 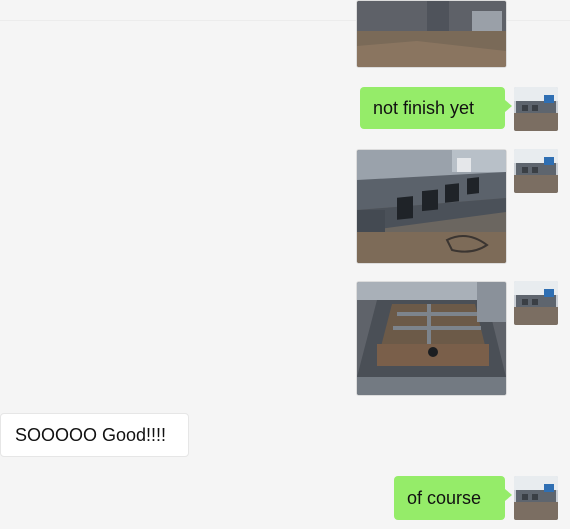 I want to click on message-bubble-outgoing: of course, so click(x=453, y=498).